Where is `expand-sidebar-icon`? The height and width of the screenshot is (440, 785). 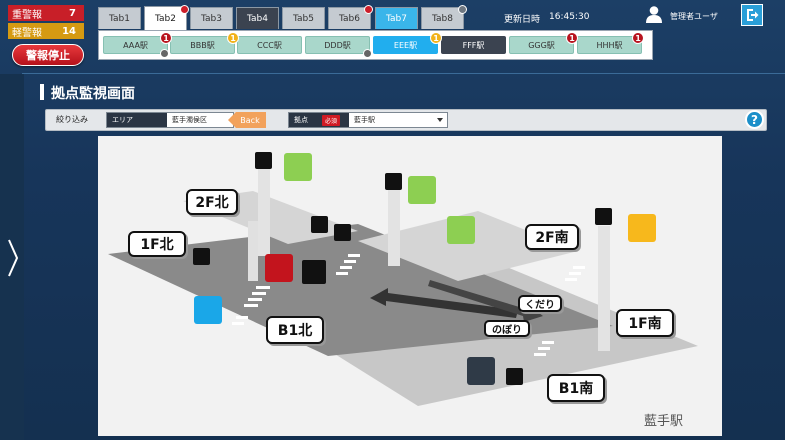 expand-sidebar-icon is located at coordinates (13, 258).